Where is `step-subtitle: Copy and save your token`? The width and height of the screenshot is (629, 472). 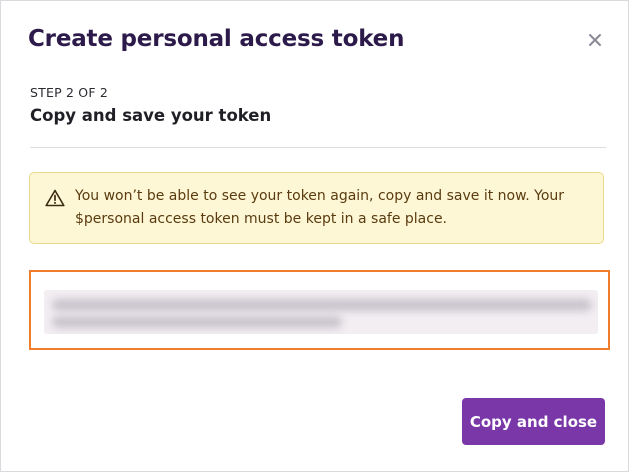 step-subtitle: Copy and save your token is located at coordinates (151, 115).